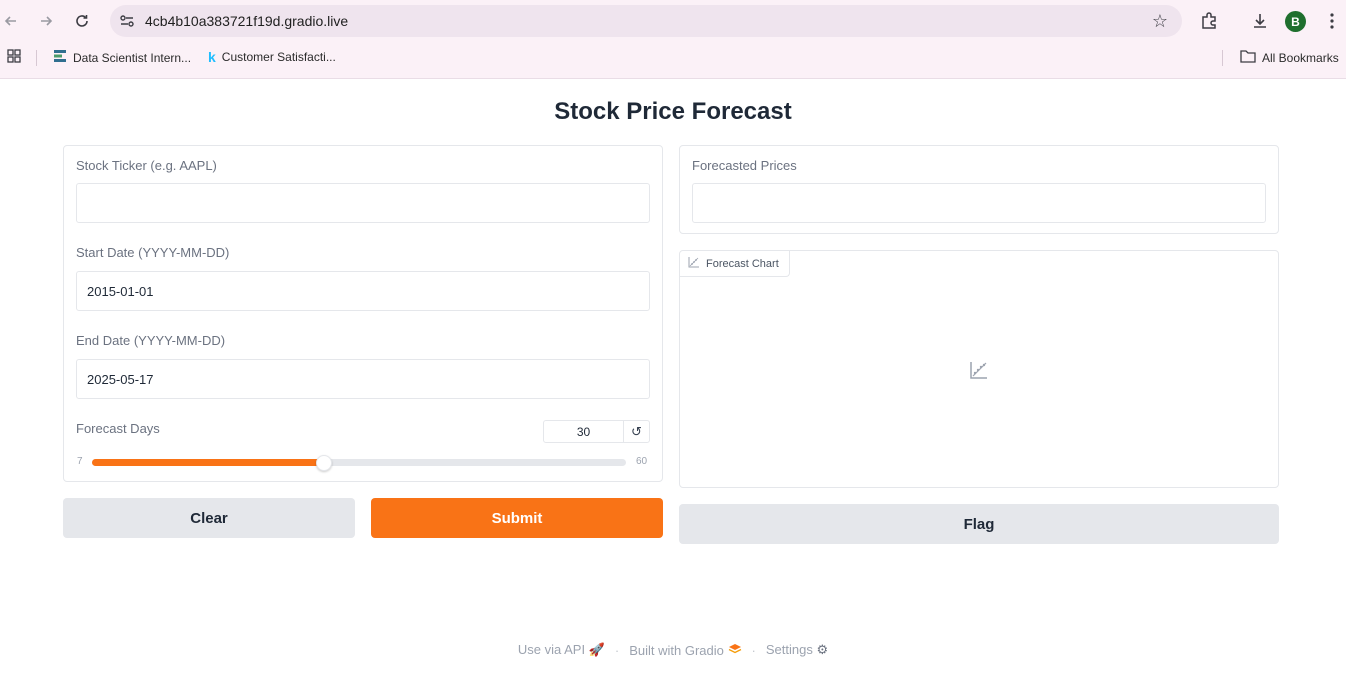 The height and width of the screenshot is (678, 1346). What do you see at coordinates (1332, 21) in the screenshot?
I see `menu-kebab-icon` at bounding box center [1332, 21].